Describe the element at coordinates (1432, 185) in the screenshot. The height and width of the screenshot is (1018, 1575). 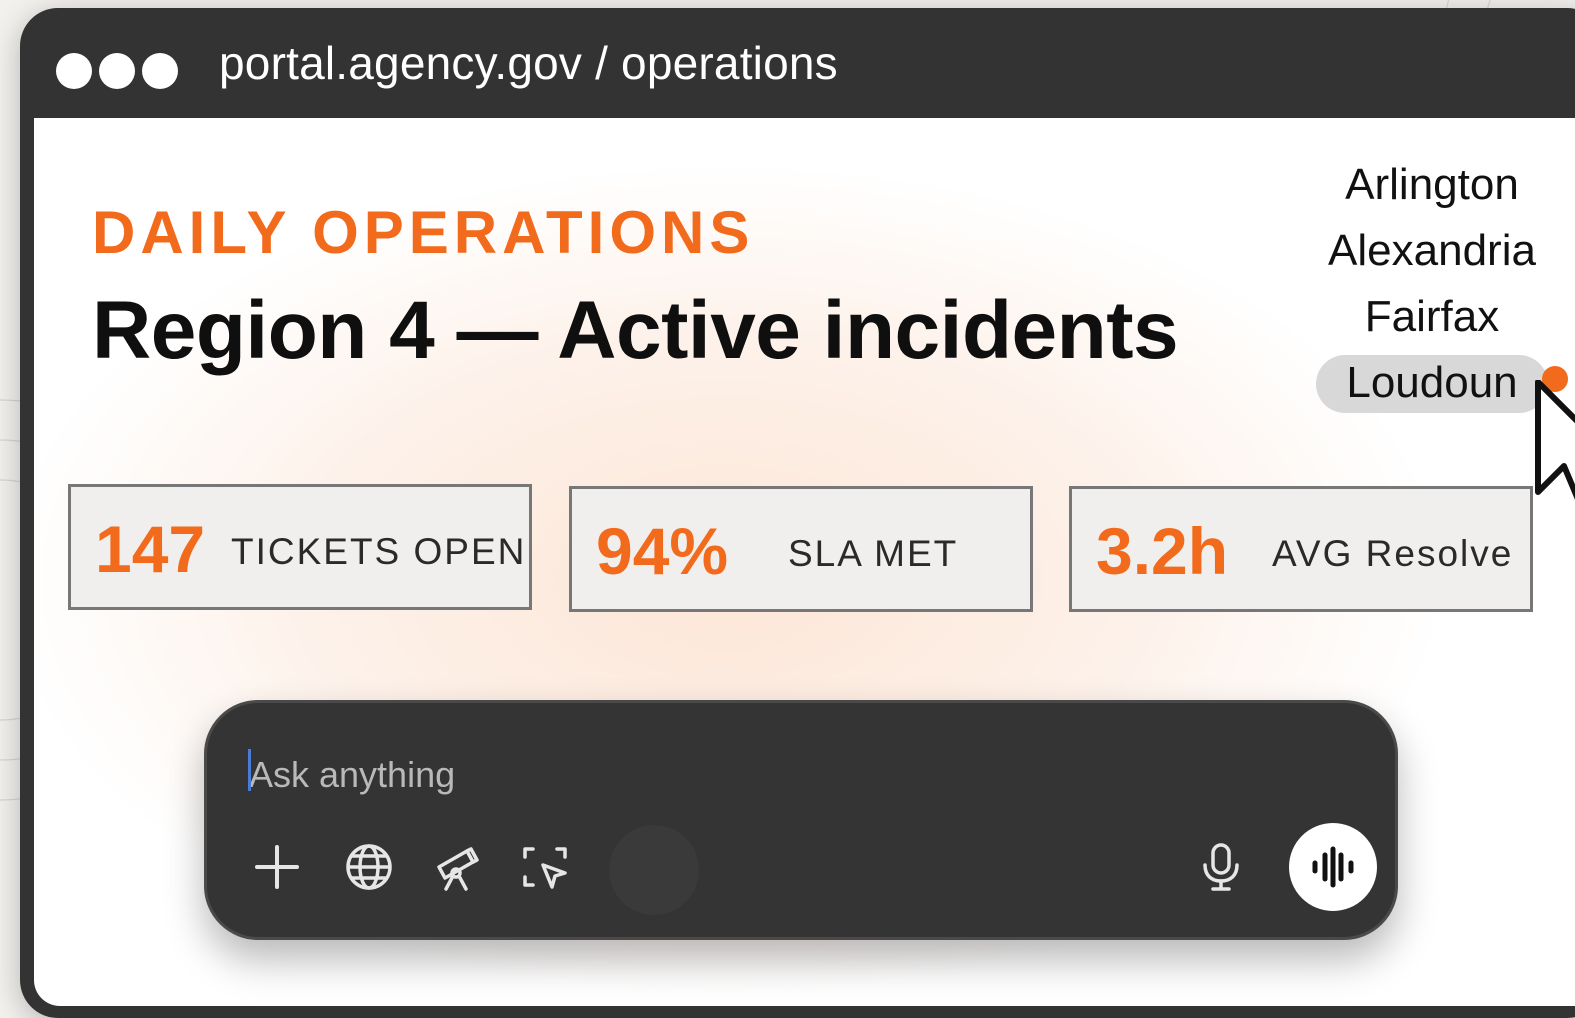
I see `region-item-arlington: Arlington` at that location.